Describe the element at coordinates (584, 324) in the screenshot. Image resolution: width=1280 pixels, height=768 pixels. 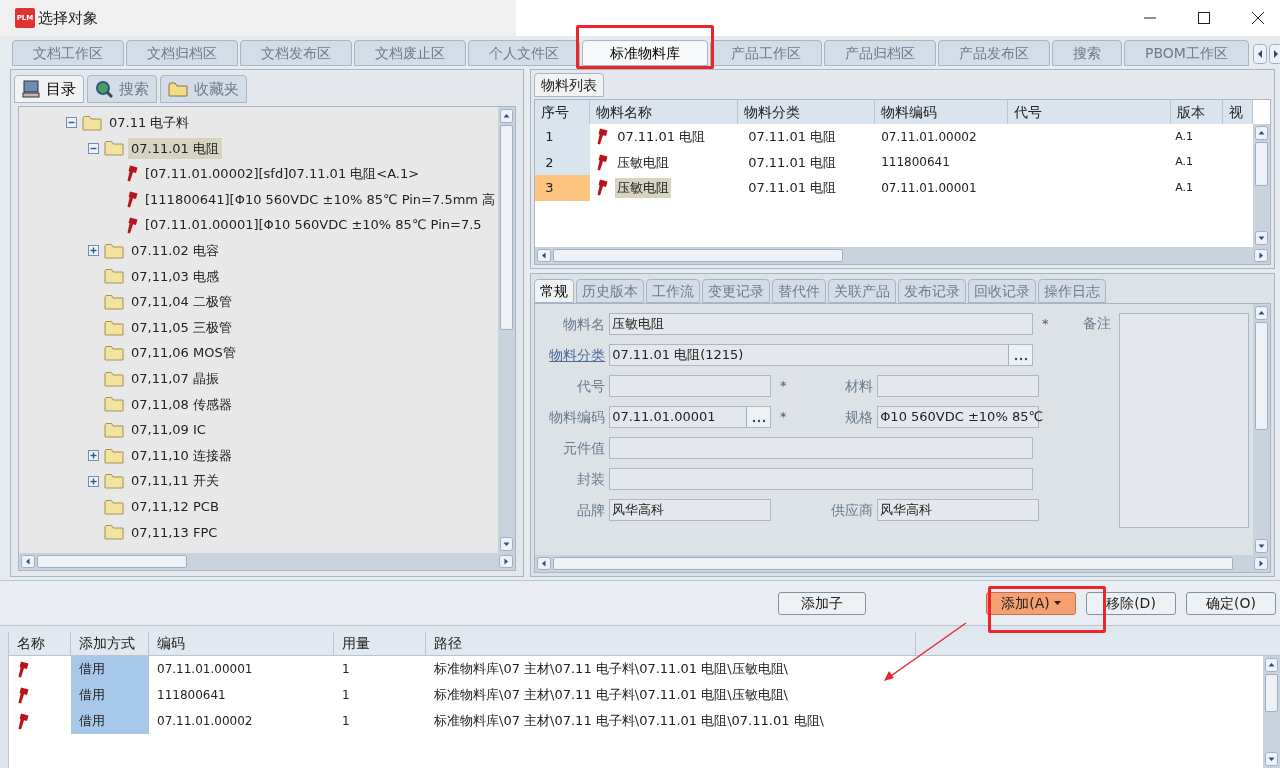
I see `field-label: 物料名` at that location.